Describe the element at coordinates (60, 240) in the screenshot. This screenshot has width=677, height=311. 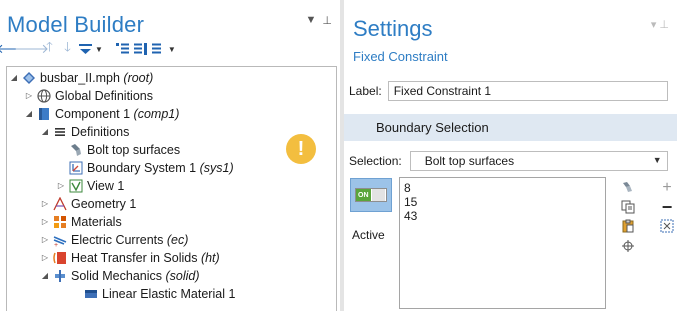
I see `electric-currents-icon: +` at that location.